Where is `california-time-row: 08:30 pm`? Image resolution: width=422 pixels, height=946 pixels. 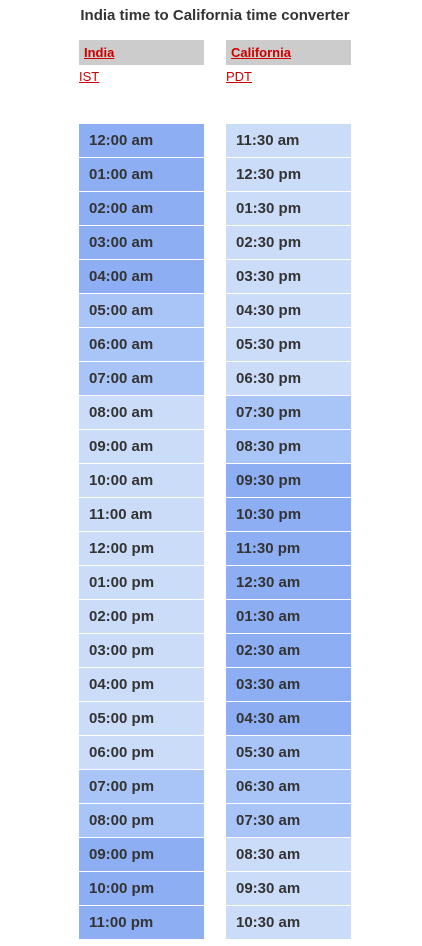 california-time-row: 08:30 pm is located at coordinates (288, 447).